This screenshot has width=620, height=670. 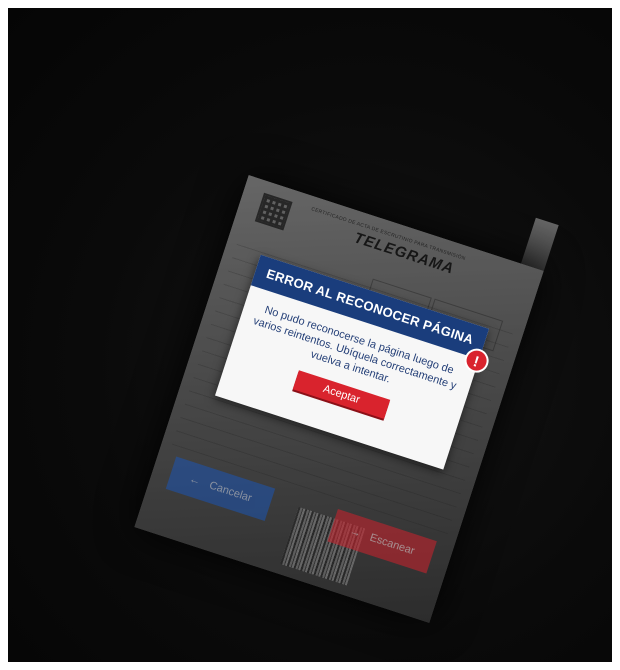 I want to click on arrow-left-icon: ←, so click(x=194, y=480).